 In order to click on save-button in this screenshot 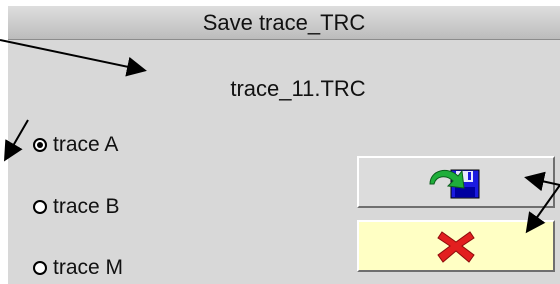, I will do `click(456, 182)`.